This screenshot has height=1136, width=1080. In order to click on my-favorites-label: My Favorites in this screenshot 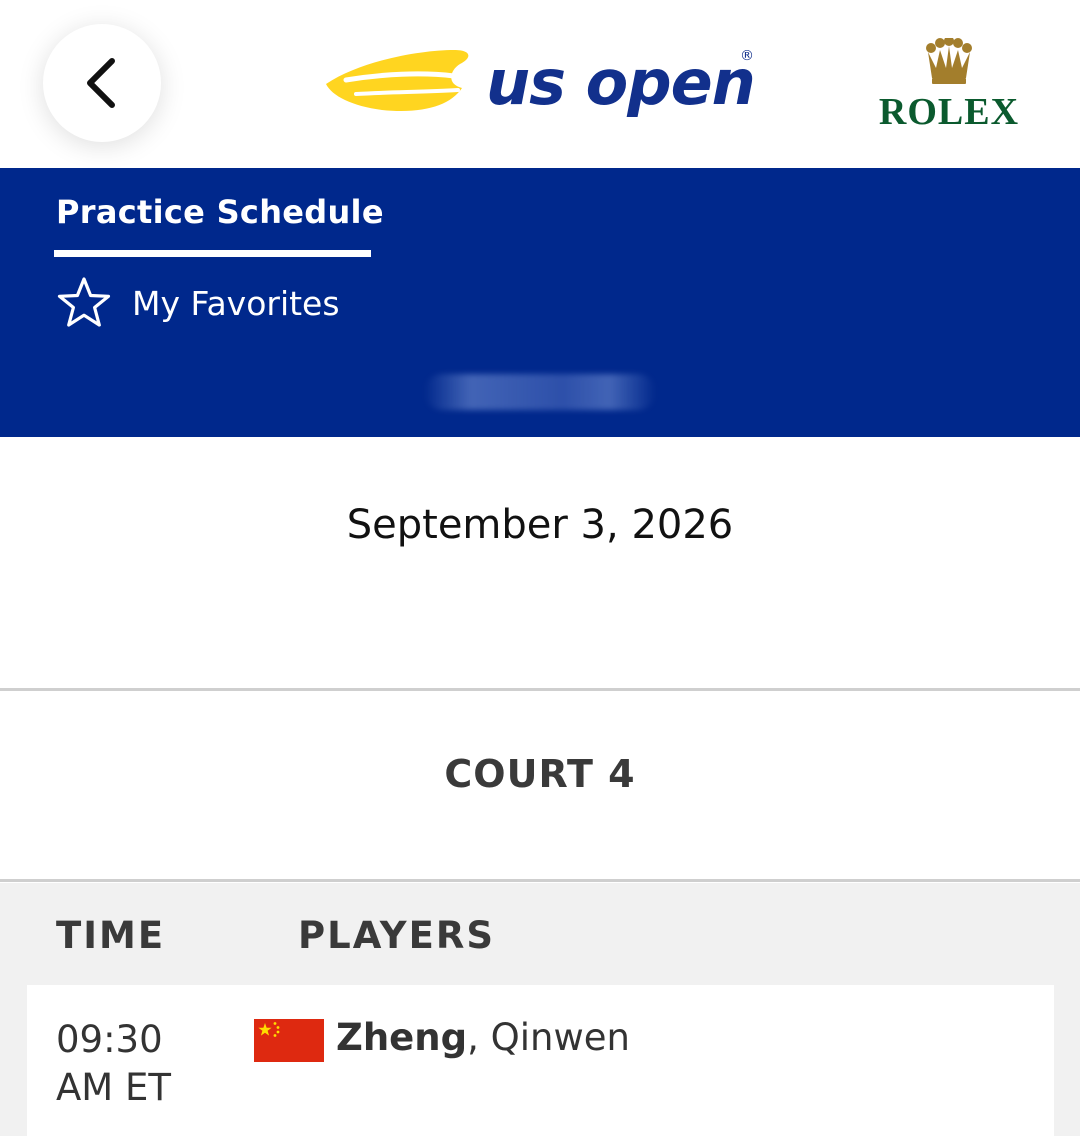, I will do `click(236, 303)`.